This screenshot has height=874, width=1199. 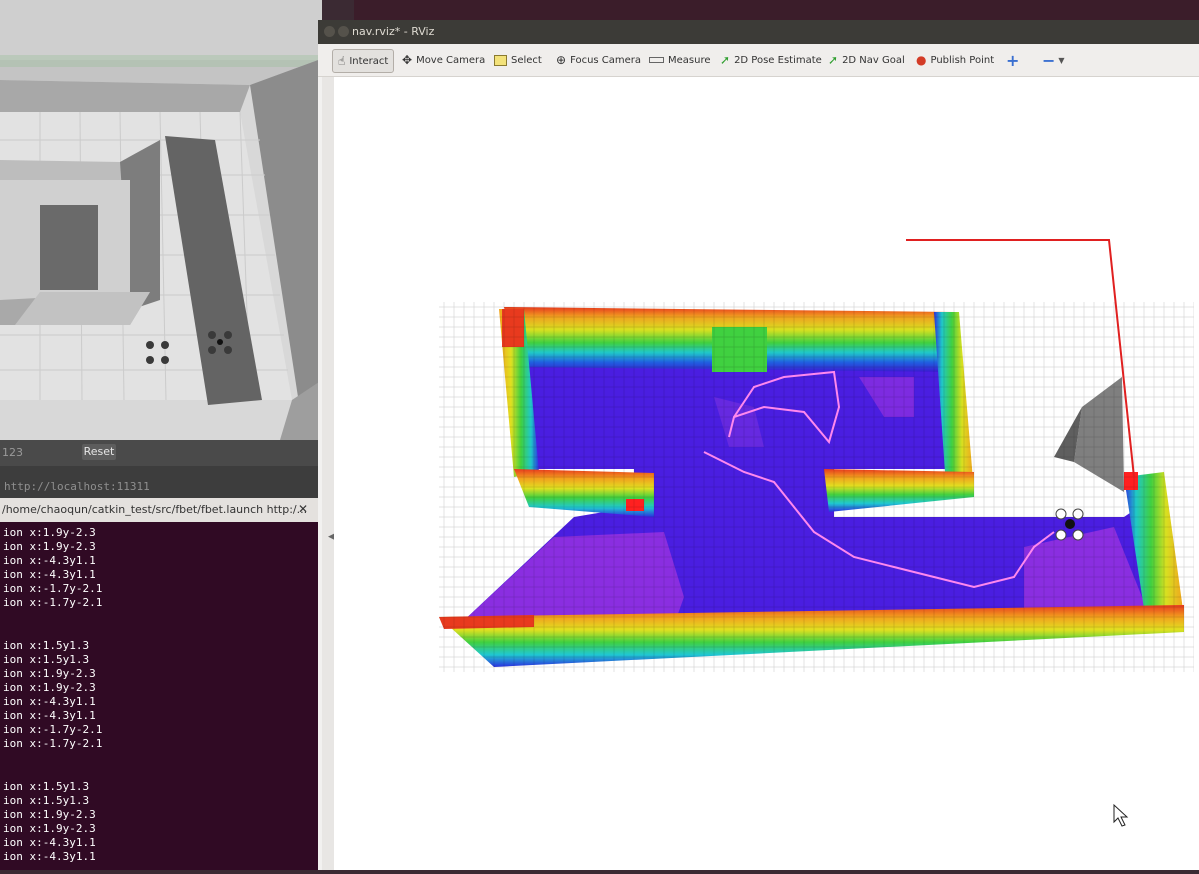 What do you see at coordinates (159, 482) in the screenshot?
I see `terminal-title-bar: http://localhost:11311` at bounding box center [159, 482].